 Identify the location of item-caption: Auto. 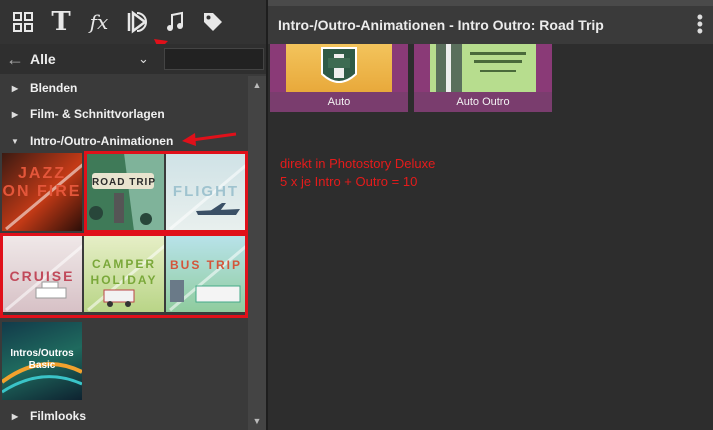
(339, 102).